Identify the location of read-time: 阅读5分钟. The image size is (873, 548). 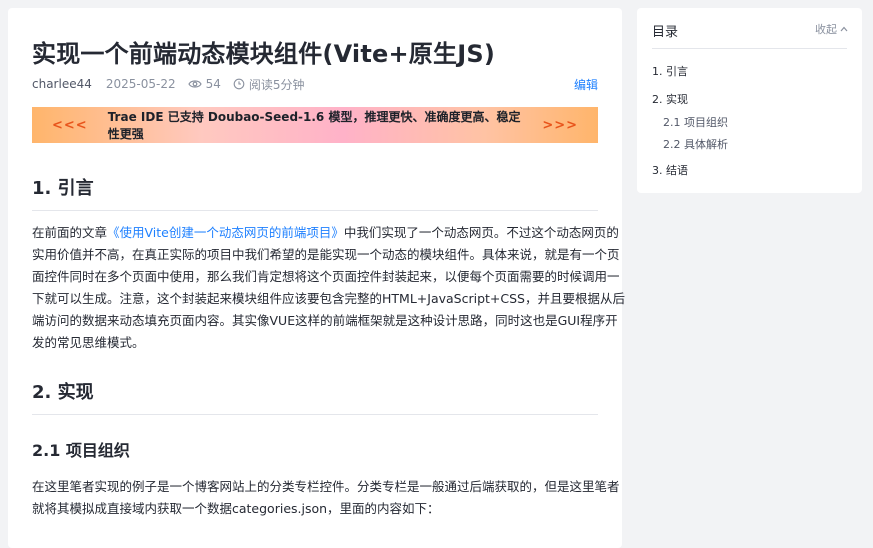
(269, 84).